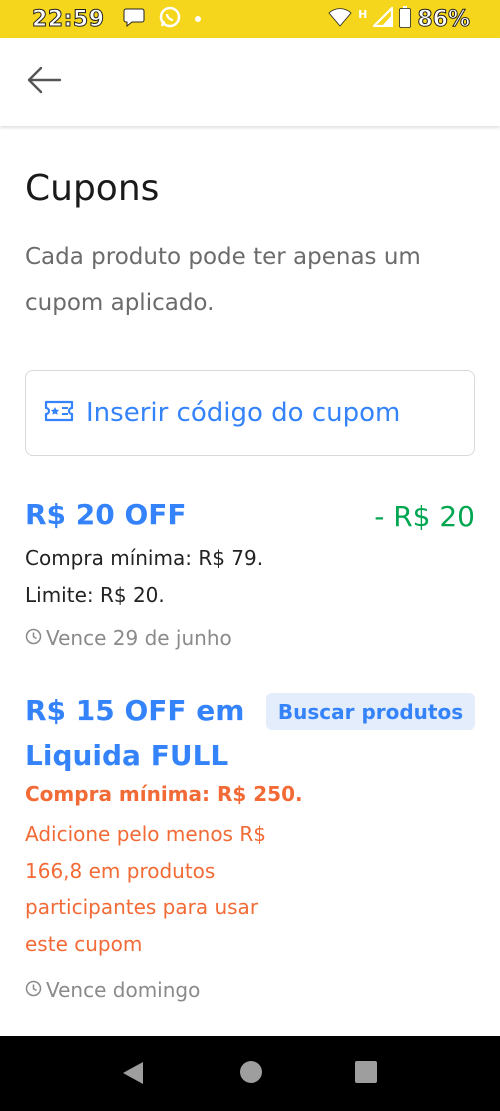 This screenshot has width=500, height=1111. I want to click on coupon-expiry: Vence 29 de junho, so click(128, 638).